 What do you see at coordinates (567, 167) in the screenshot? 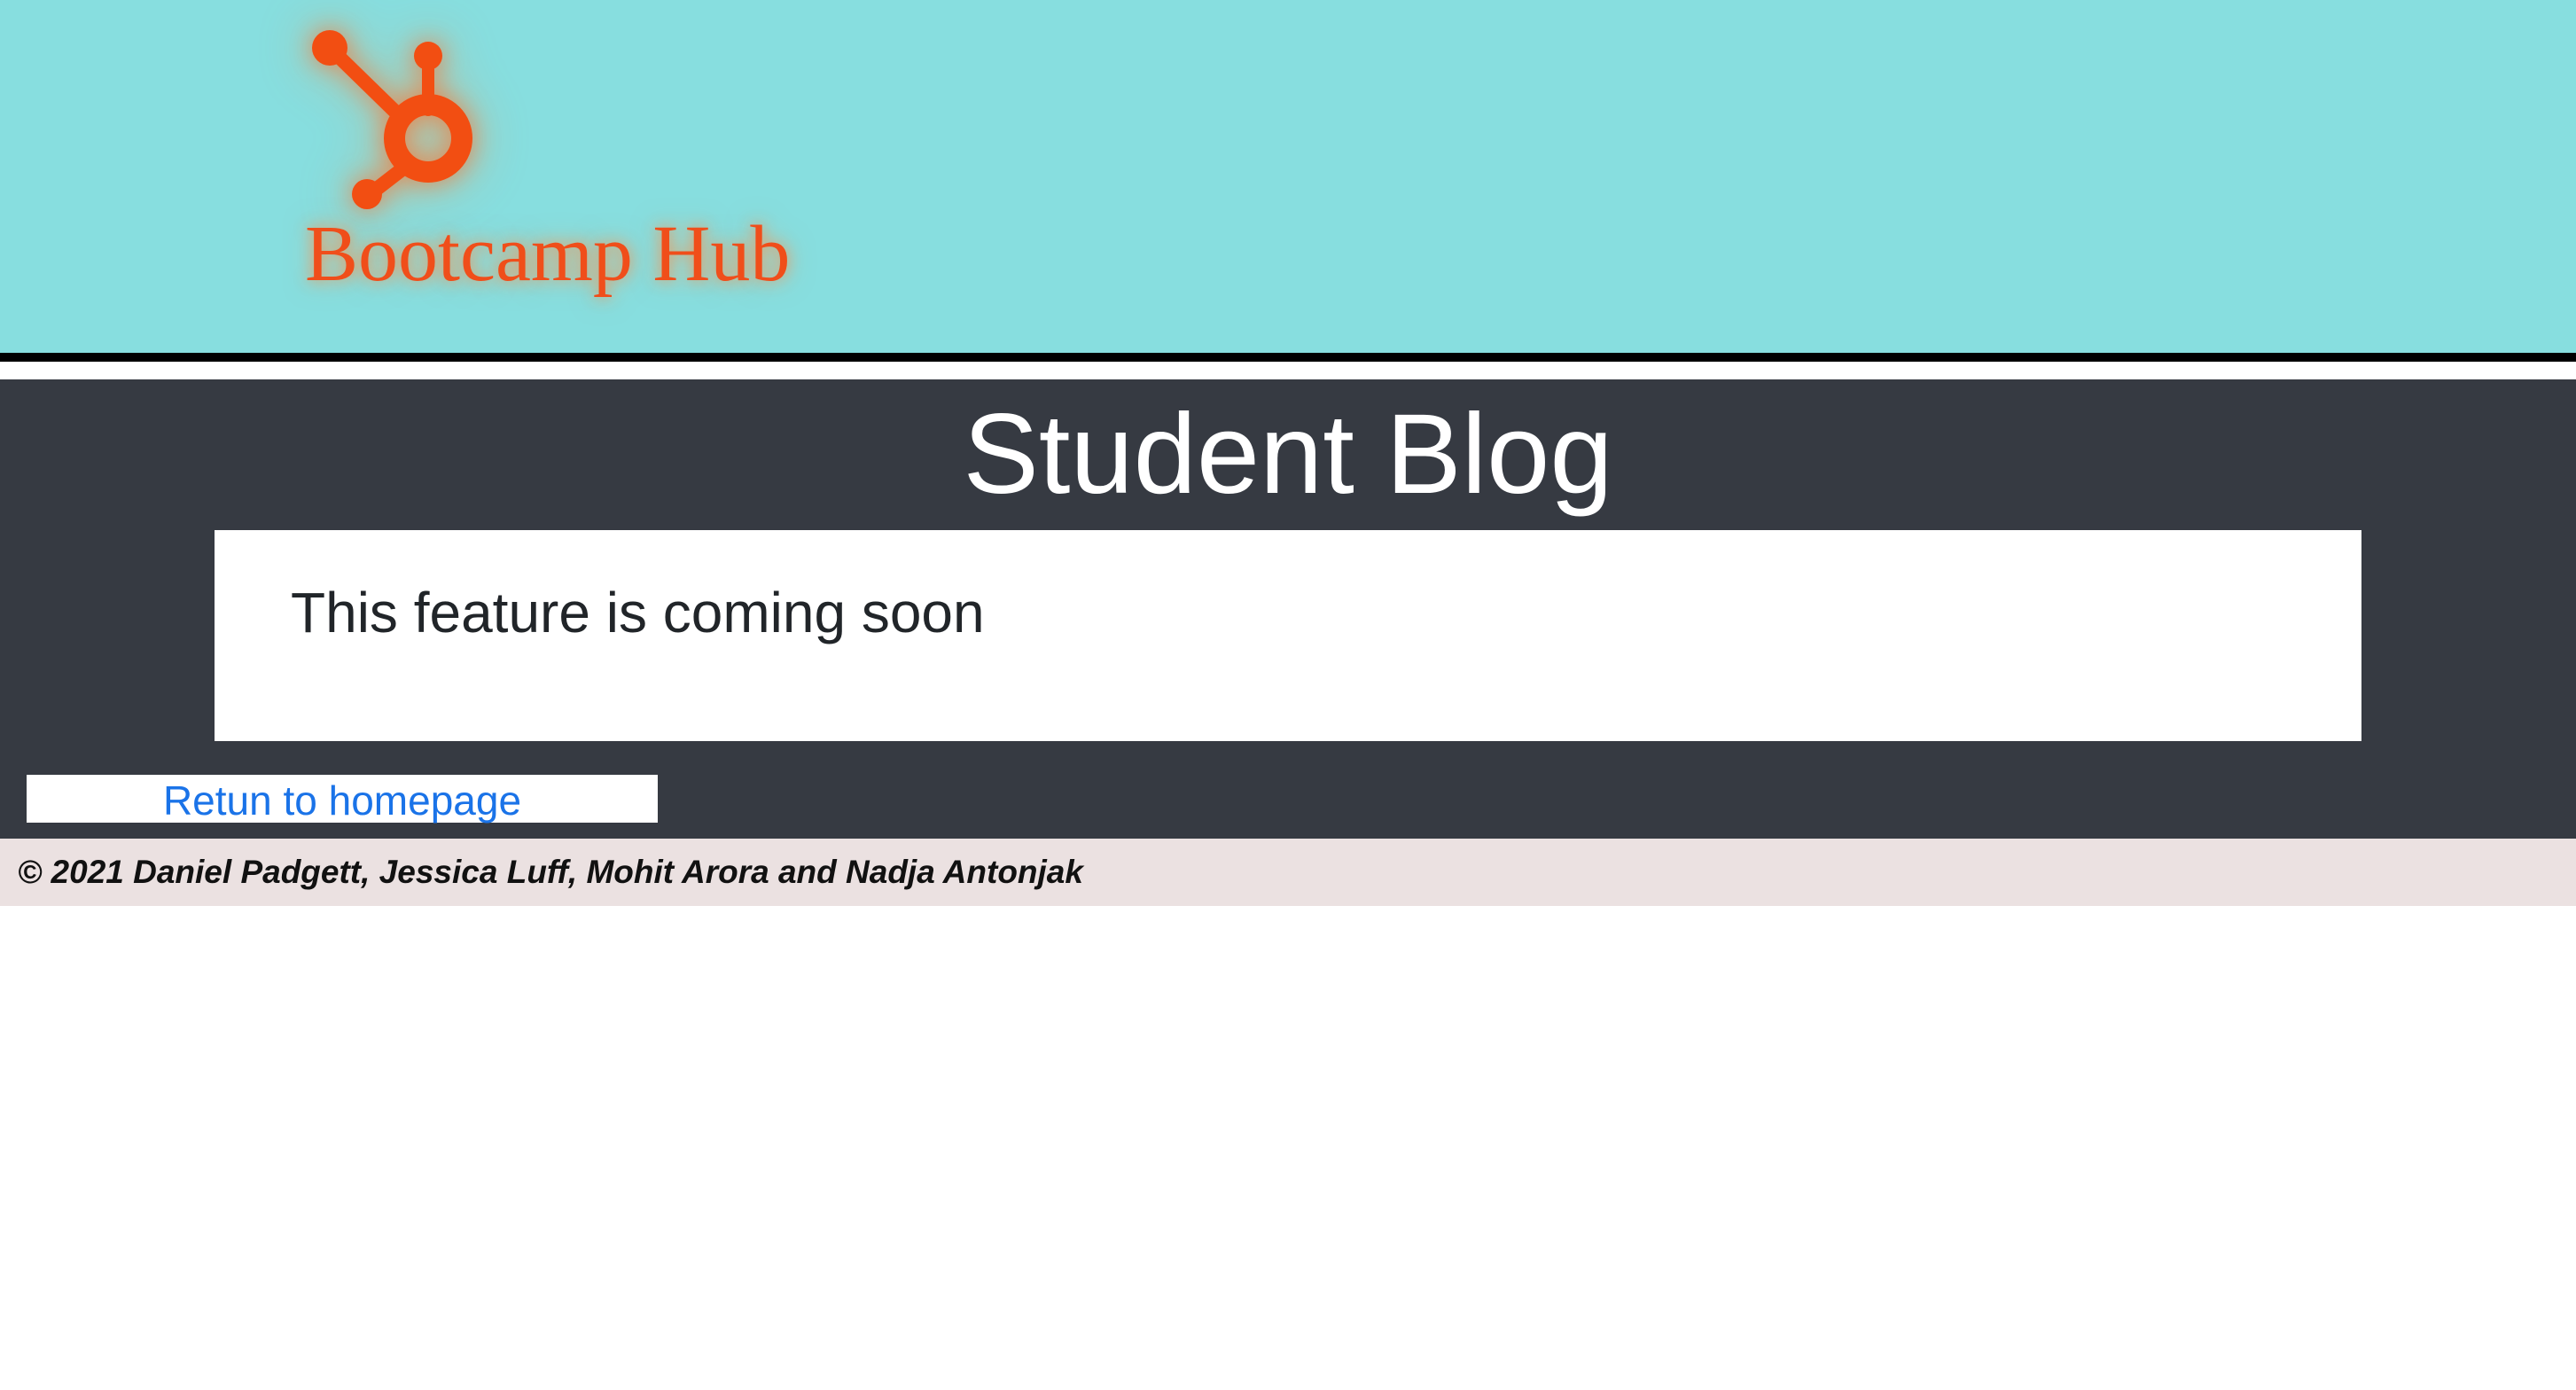
I see `site-logo: Bootcamp Hub` at bounding box center [567, 167].